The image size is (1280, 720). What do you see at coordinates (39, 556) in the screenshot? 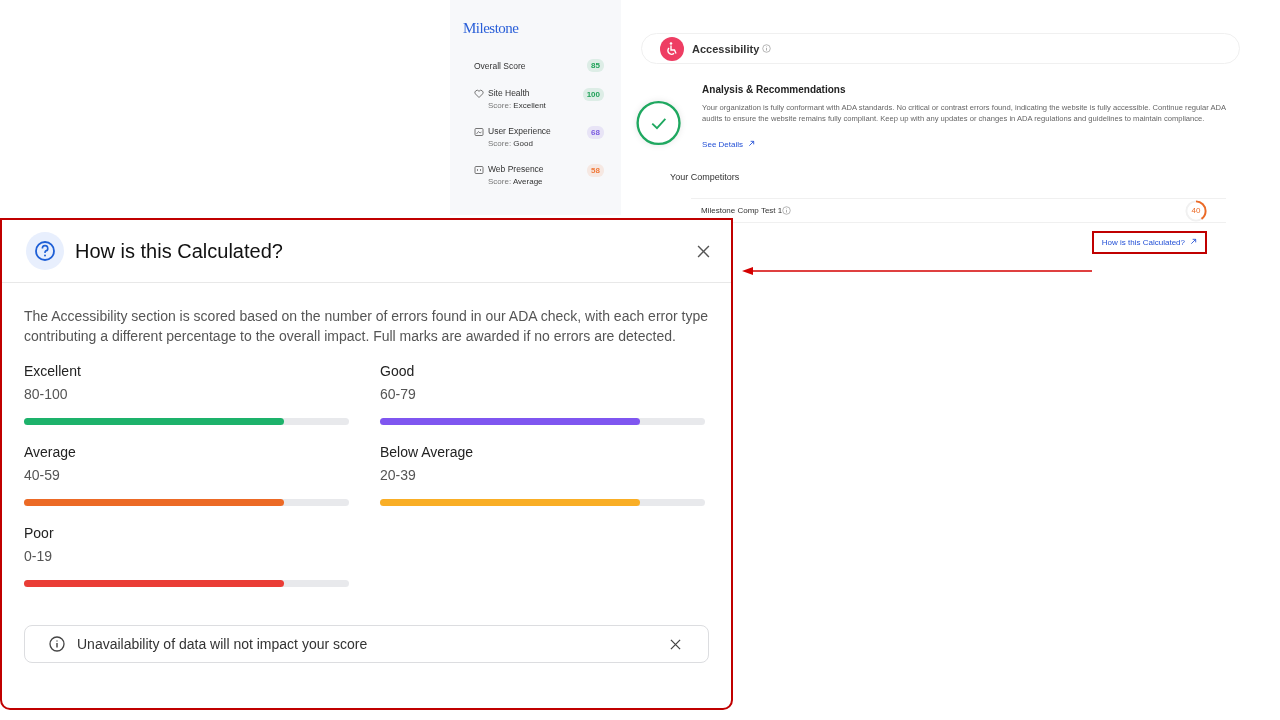
I see `band-range: 0-19` at bounding box center [39, 556].